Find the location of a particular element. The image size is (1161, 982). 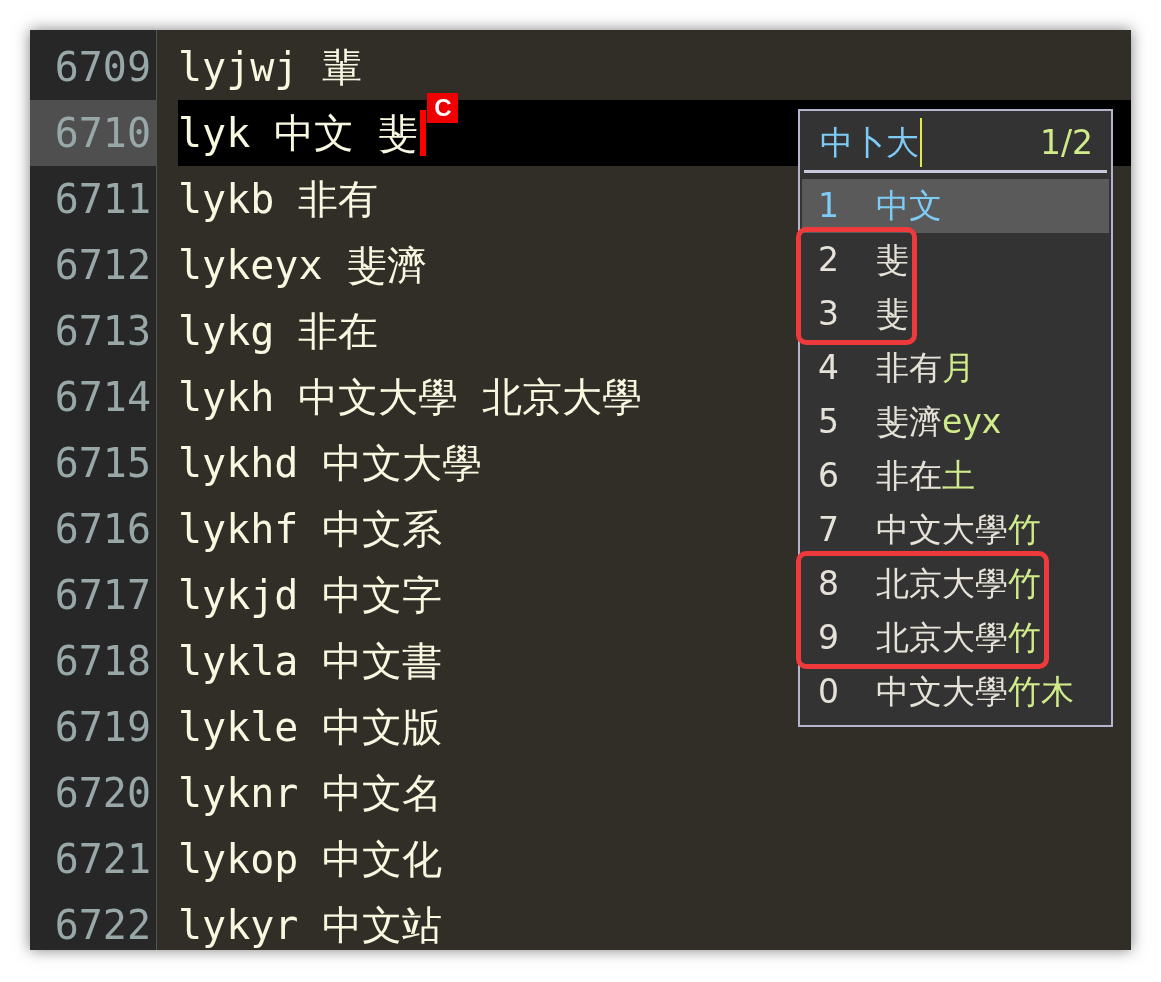

candidate-item: 9 北京大學竹 is located at coordinates (955, 638).